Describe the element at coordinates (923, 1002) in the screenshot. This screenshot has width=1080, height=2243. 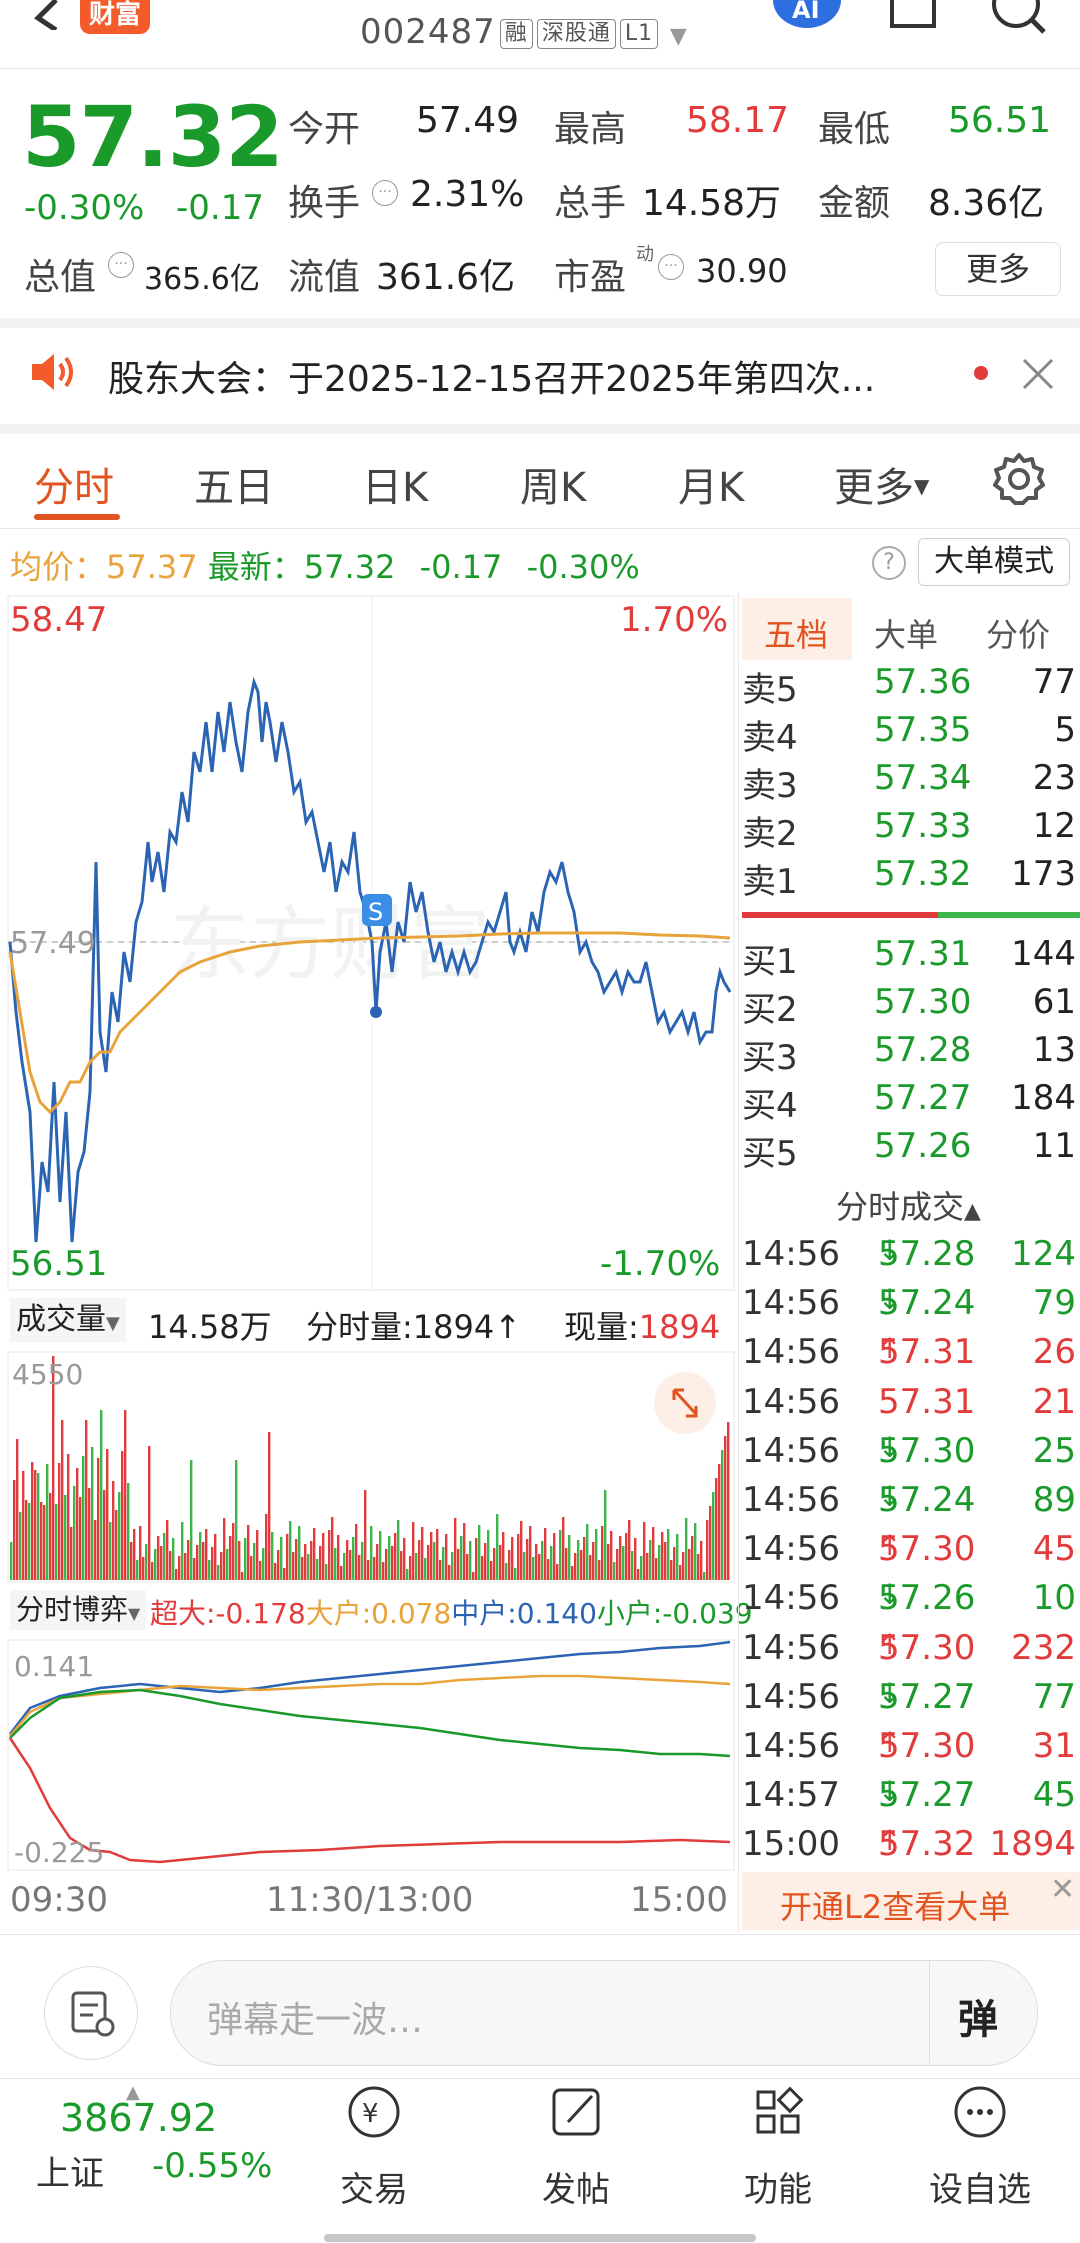
I see `bid-price: 57.30` at that location.